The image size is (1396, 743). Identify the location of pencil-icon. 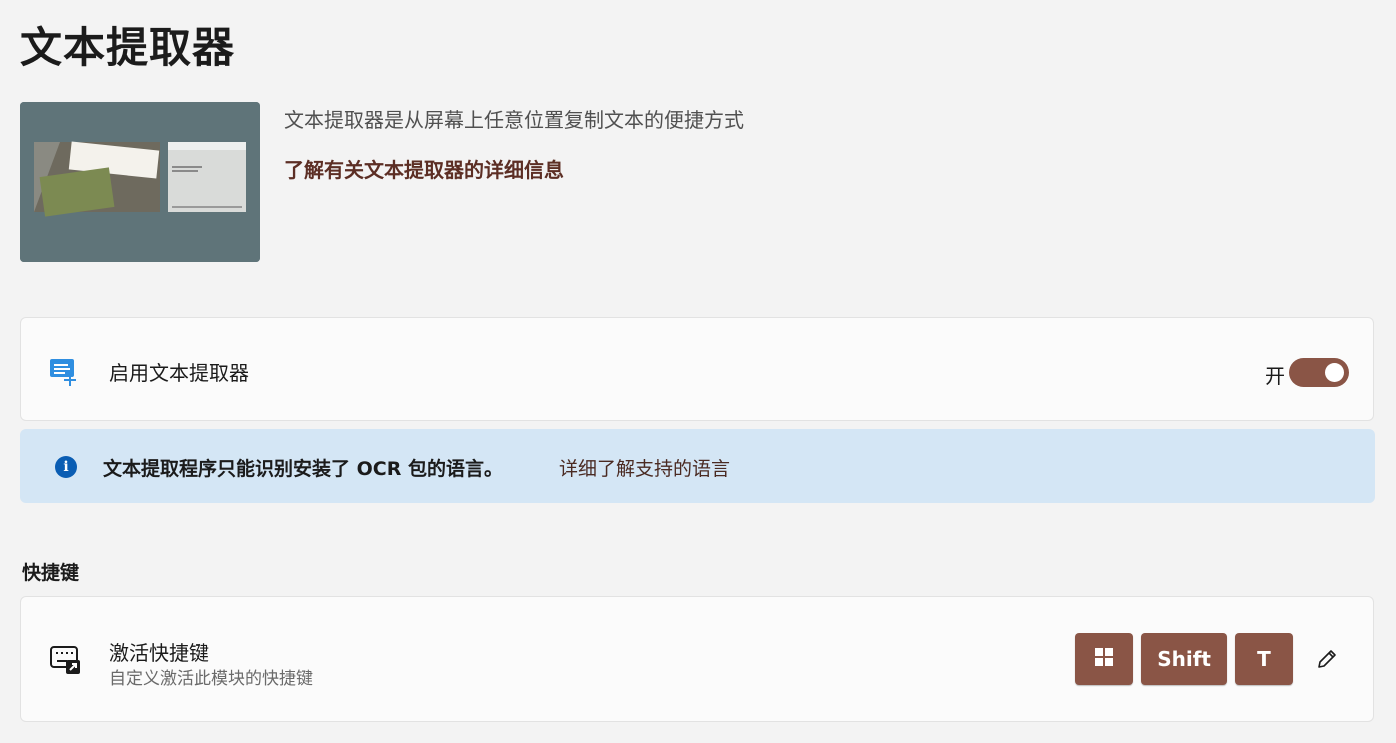
(1327, 659).